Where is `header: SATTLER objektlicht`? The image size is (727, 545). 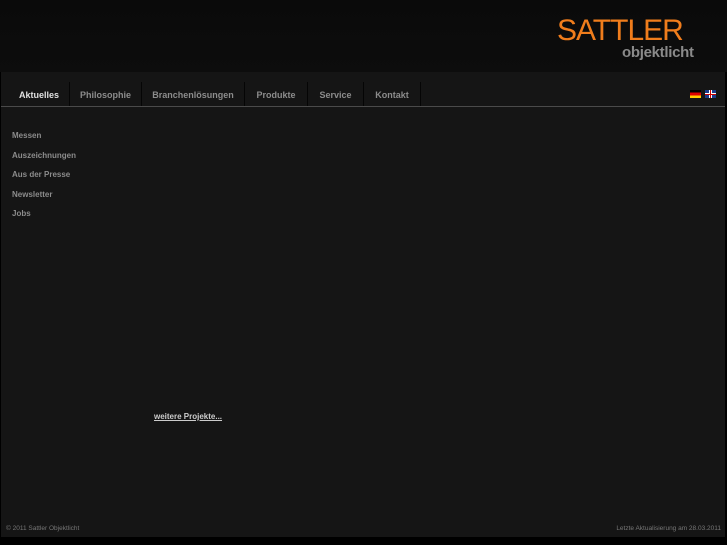
header: SATTLER objektlicht is located at coordinates (363, 36).